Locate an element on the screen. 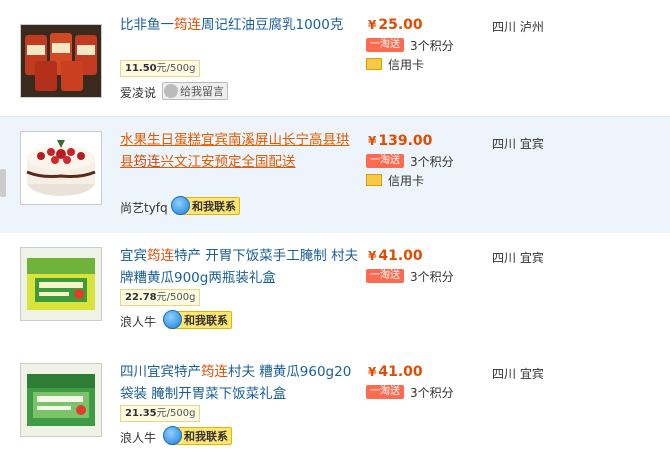  unit-price-badge: 11.50元/500g is located at coordinates (160, 68).